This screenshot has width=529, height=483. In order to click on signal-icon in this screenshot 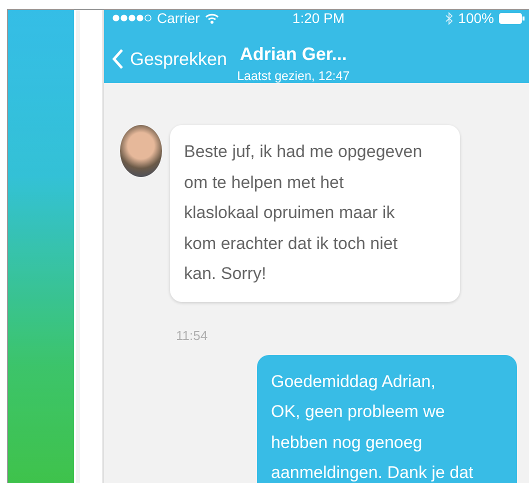, I will do `click(132, 18)`.